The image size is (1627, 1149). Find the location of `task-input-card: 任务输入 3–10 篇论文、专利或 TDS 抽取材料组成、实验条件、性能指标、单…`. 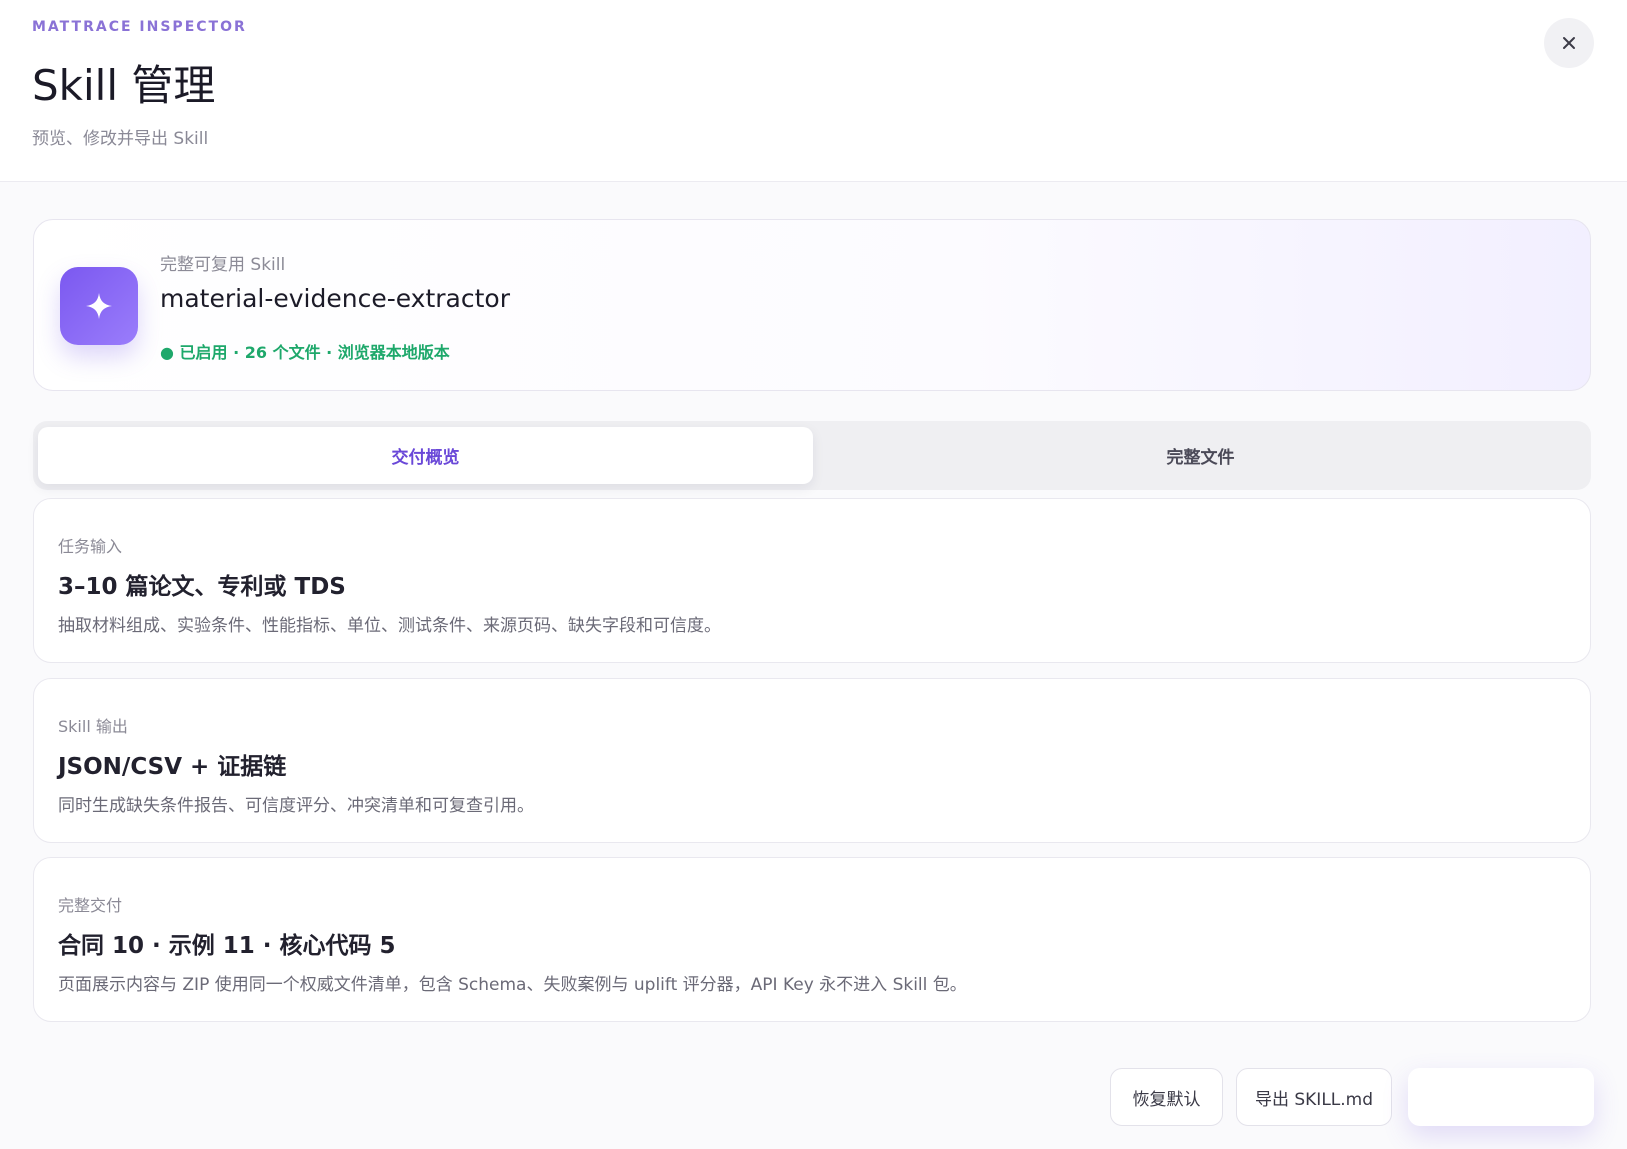

task-input-card: 任务输入 3–10 篇论文、专利或 TDS 抽取材料组成、实验条件、性能指标、单… is located at coordinates (812, 580).